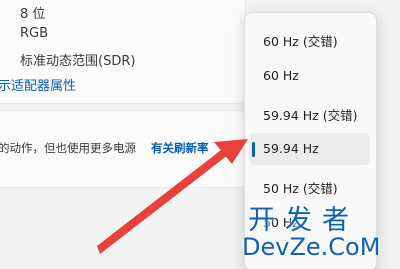  What do you see at coordinates (68, 148) in the screenshot?
I see `refresh-rate-description: 的动作，但也使用更多电源` at bounding box center [68, 148].